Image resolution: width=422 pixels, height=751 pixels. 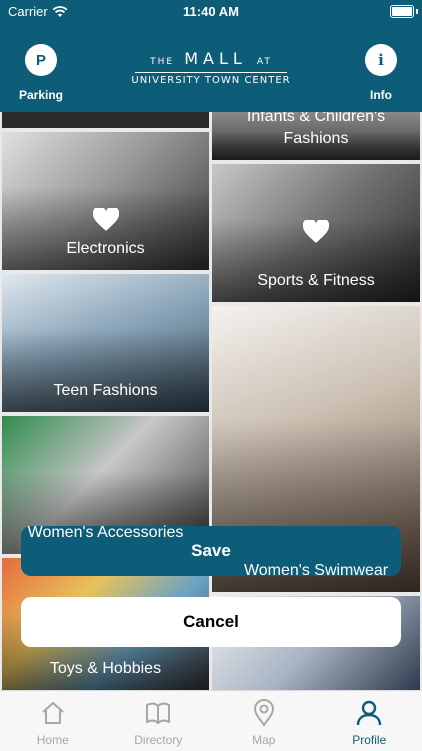 I want to click on parking-label: Parking, so click(x=41, y=95).